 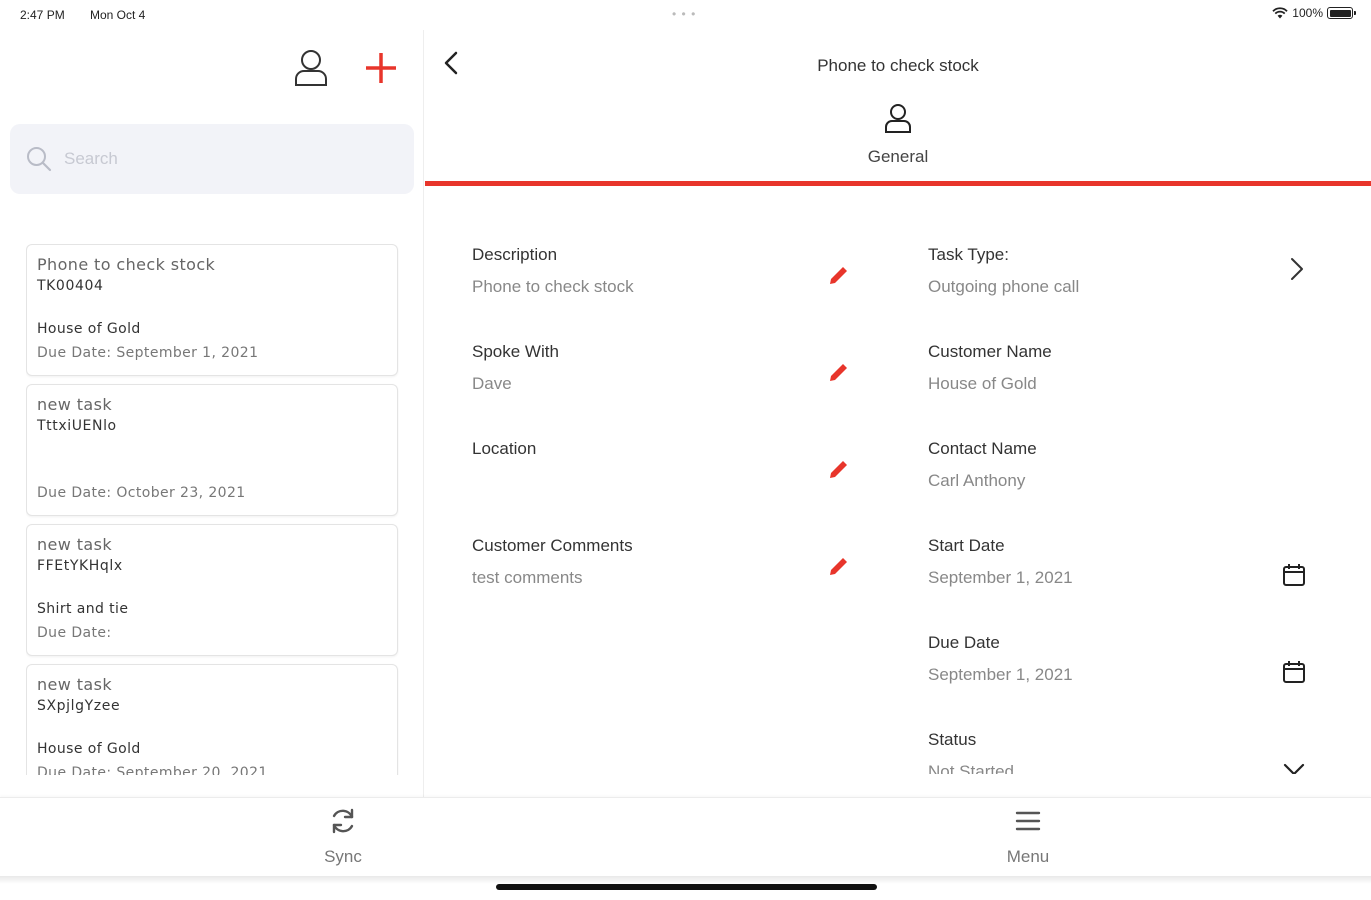 I want to click on task-code: TttxiUENlo, so click(x=77, y=426).